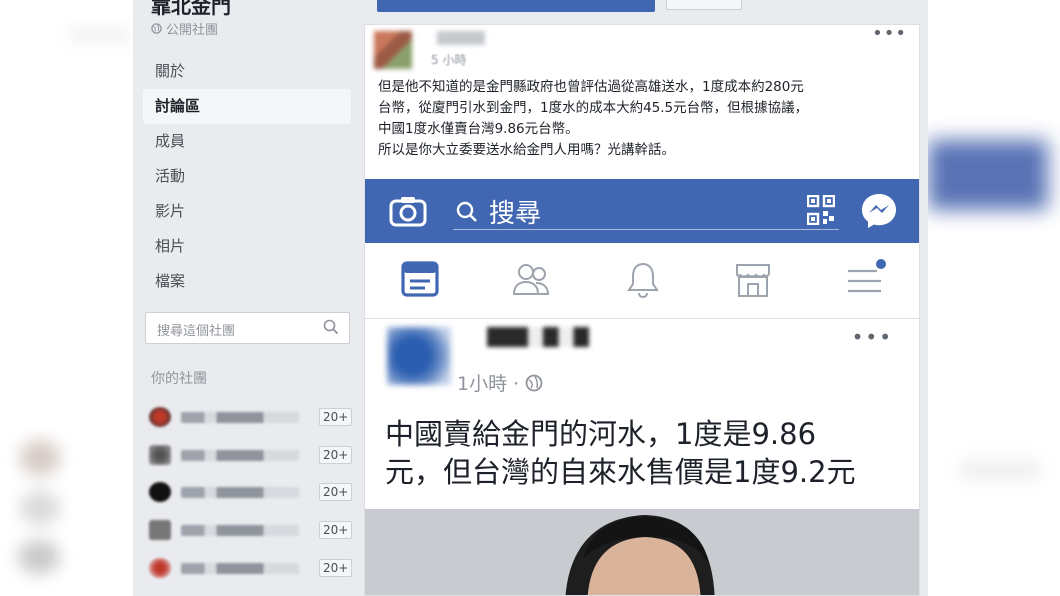 The width and height of the screenshot is (1060, 596). What do you see at coordinates (889, 34) in the screenshot?
I see `post-options-icon: •••` at bounding box center [889, 34].